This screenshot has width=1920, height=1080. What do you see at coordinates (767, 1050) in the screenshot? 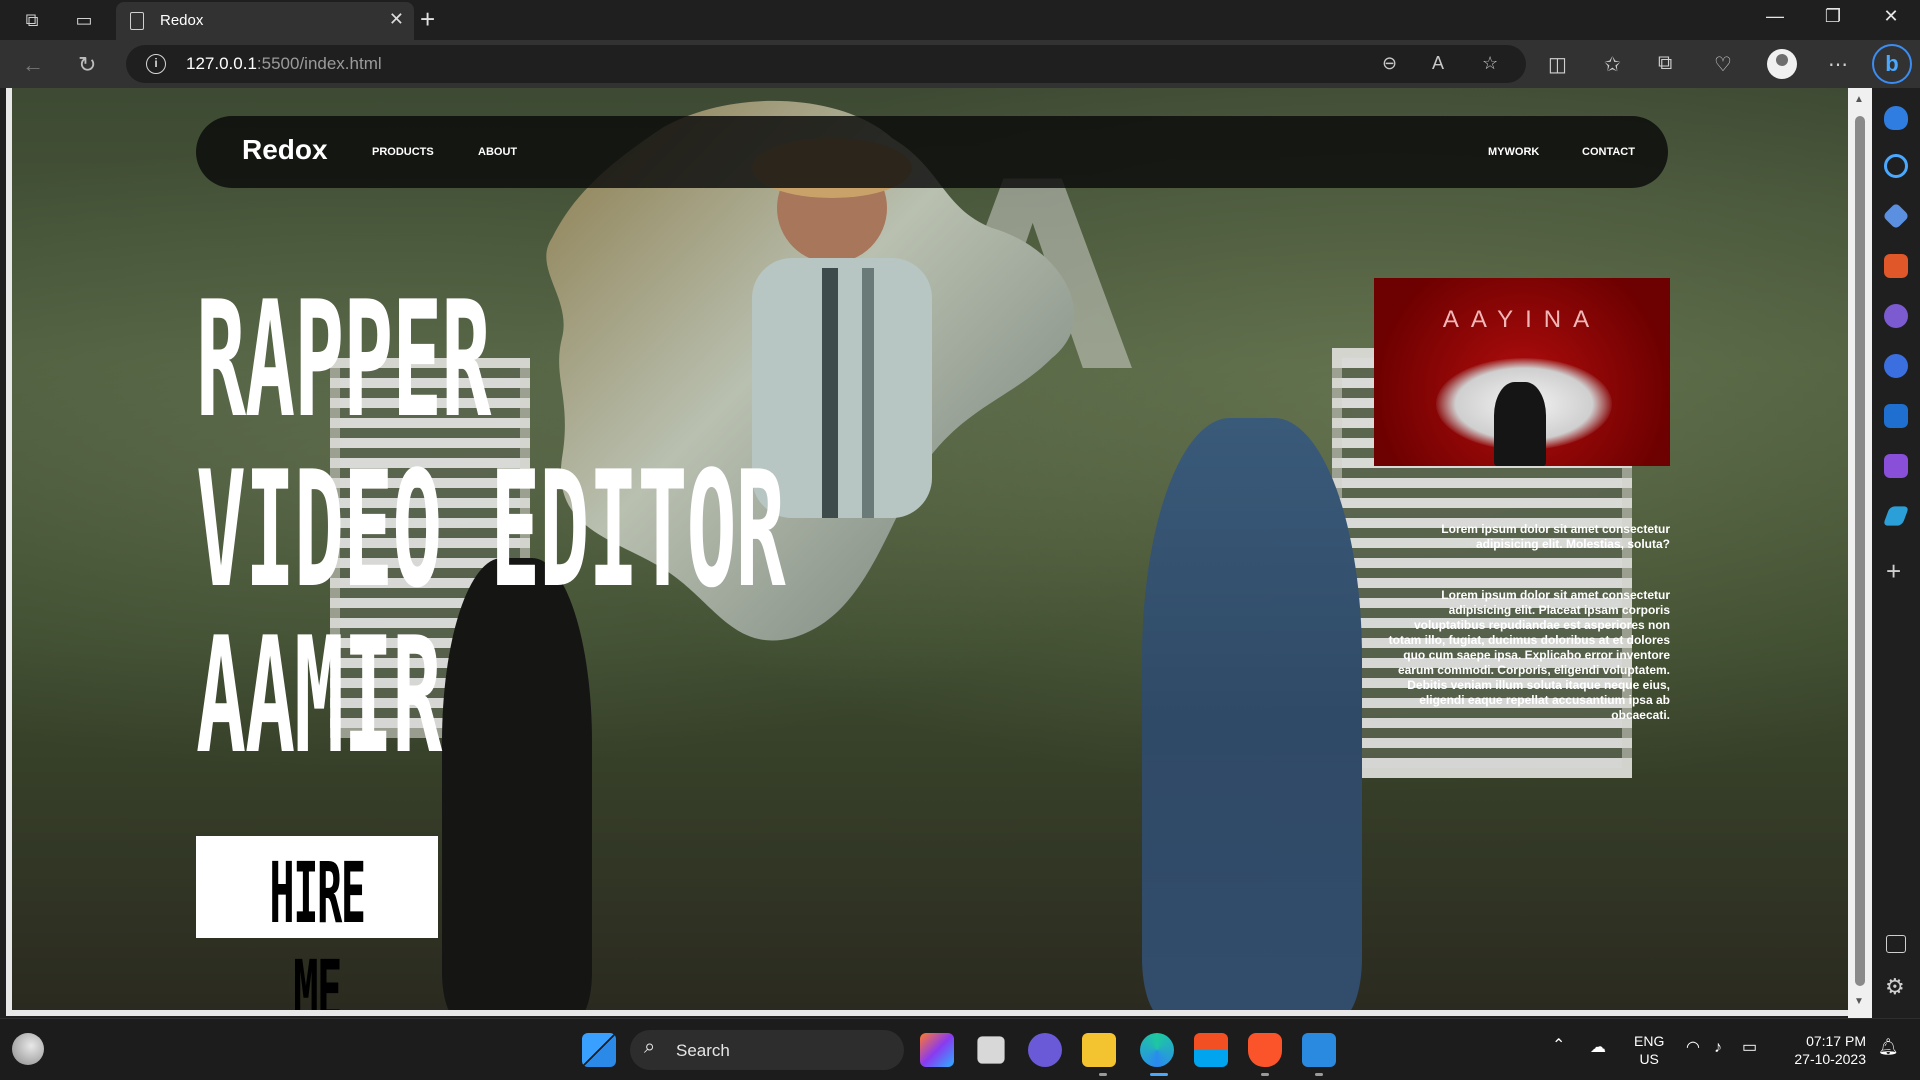
I see `taskbar-search: ⌕ Search` at bounding box center [767, 1050].